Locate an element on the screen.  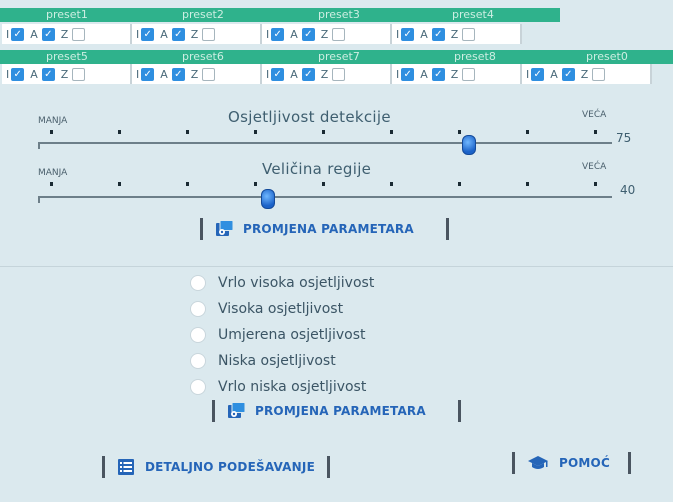
sensitivity-slider-track is located at coordinates (325, 143).